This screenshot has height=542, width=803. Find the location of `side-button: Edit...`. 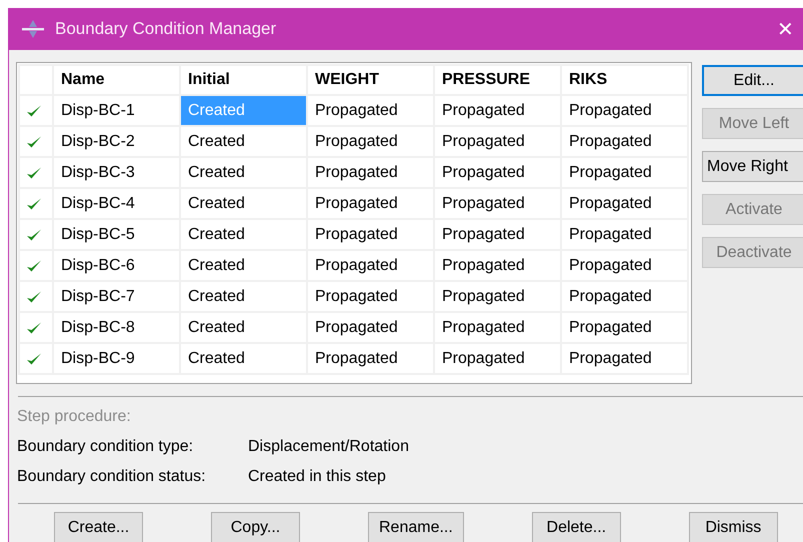

side-button: Edit... is located at coordinates (752, 80).